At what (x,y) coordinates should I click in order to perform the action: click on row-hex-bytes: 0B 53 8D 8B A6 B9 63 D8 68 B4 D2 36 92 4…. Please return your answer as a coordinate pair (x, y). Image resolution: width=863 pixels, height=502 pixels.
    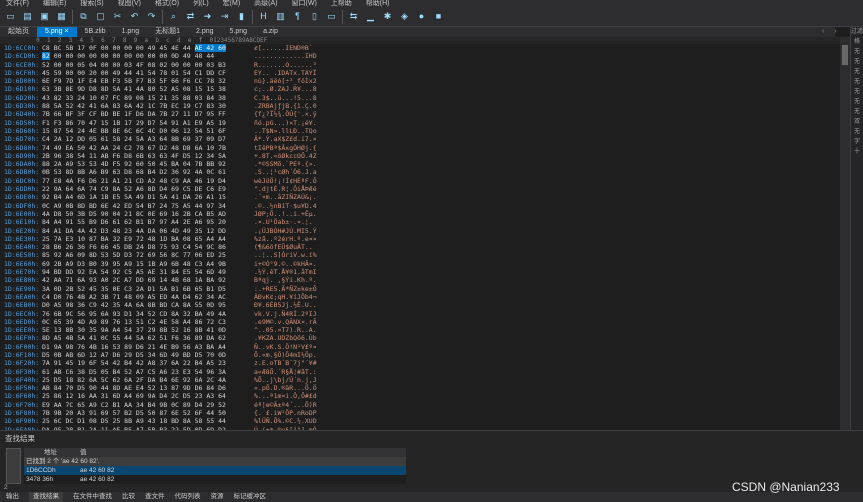
    Looking at the image, I should click on (148, 172).